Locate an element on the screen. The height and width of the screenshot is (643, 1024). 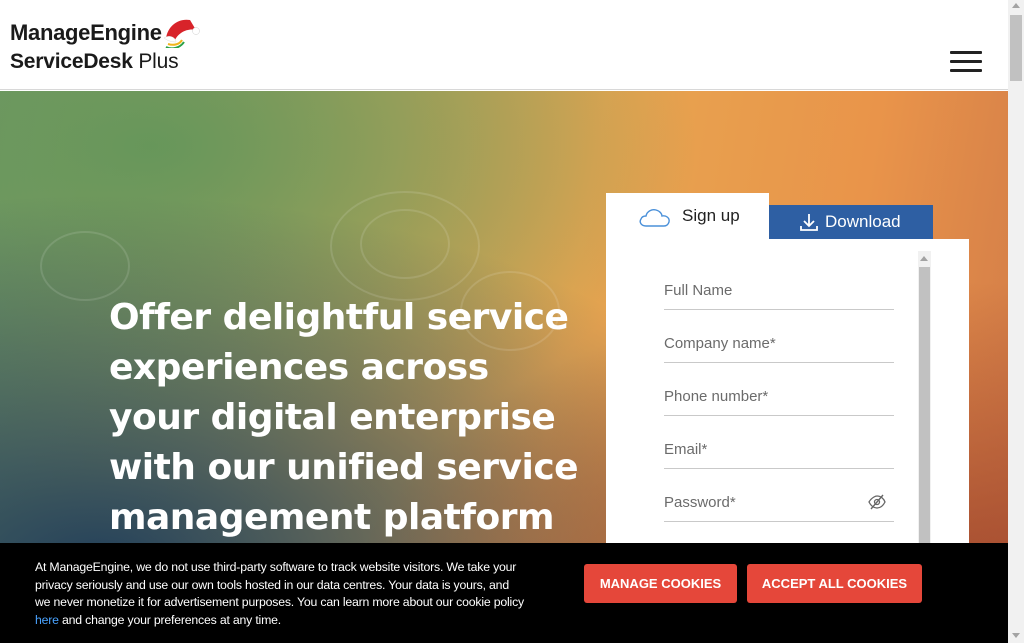
tab-download: Download is located at coordinates (851, 222).